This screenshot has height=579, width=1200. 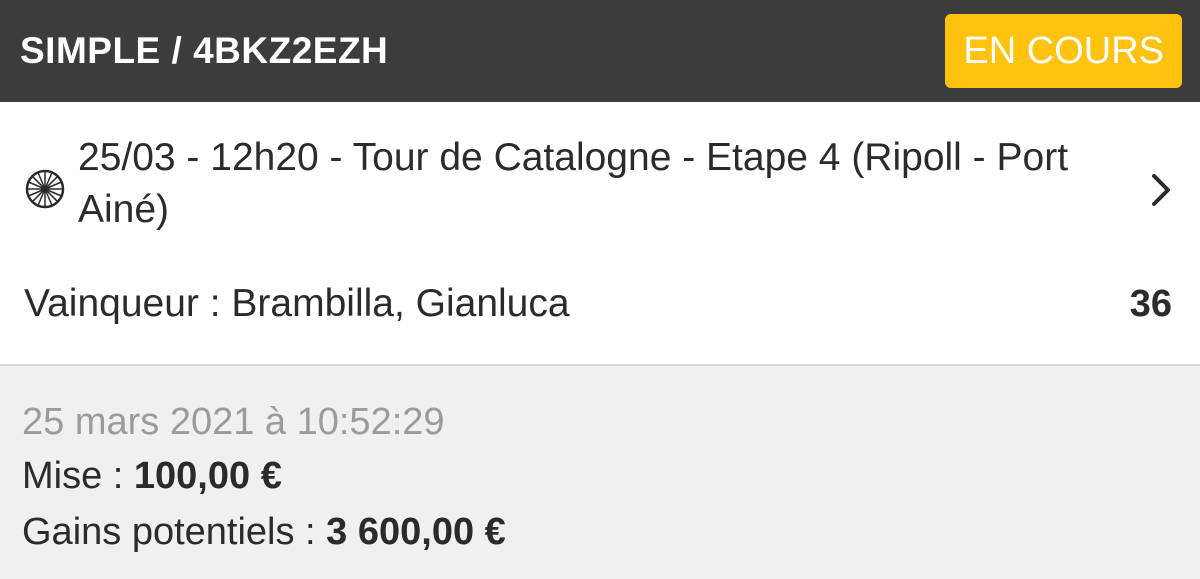 What do you see at coordinates (1063, 51) in the screenshot?
I see `status-badge: EN COURS` at bounding box center [1063, 51].